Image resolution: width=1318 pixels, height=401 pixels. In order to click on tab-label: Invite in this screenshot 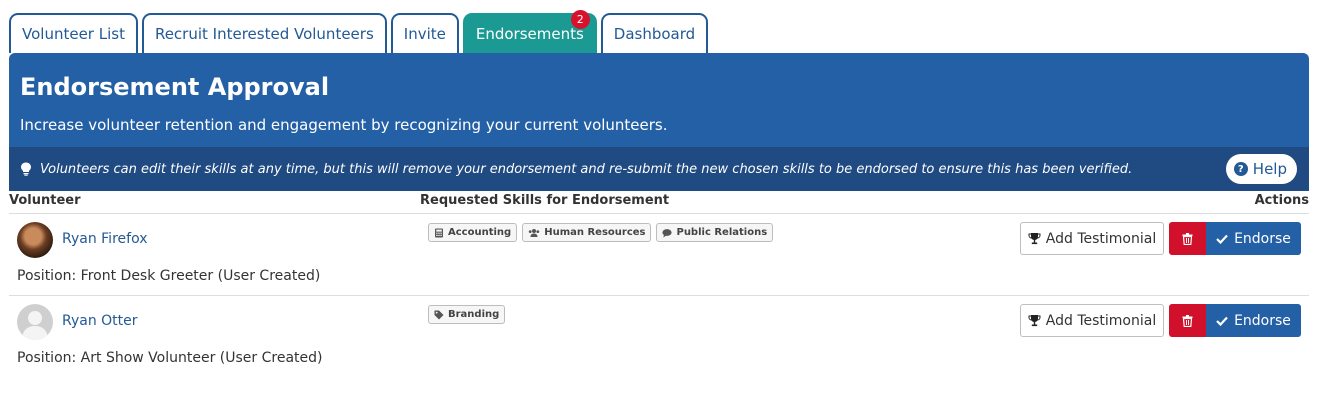, I will do `click(424, 34)`.